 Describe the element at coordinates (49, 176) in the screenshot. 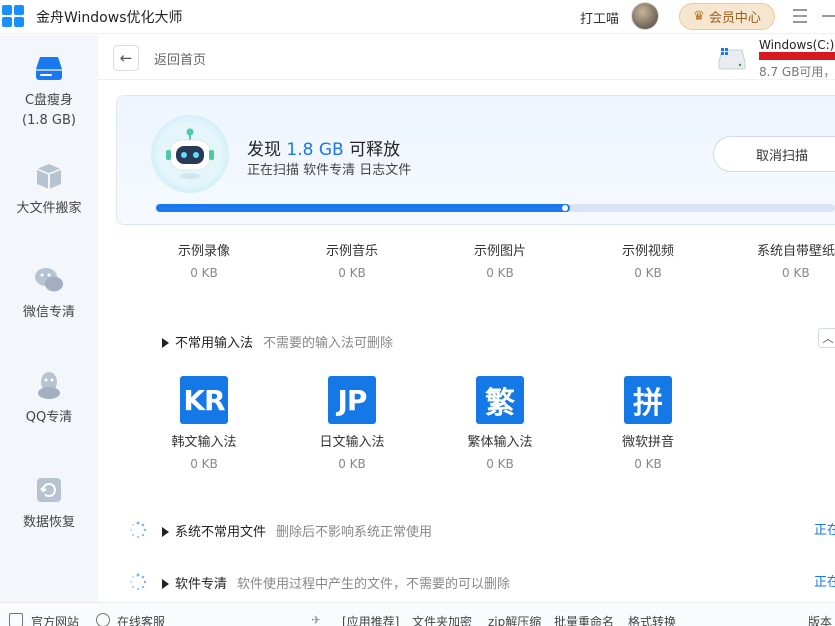

I see `box-icon` at that location.